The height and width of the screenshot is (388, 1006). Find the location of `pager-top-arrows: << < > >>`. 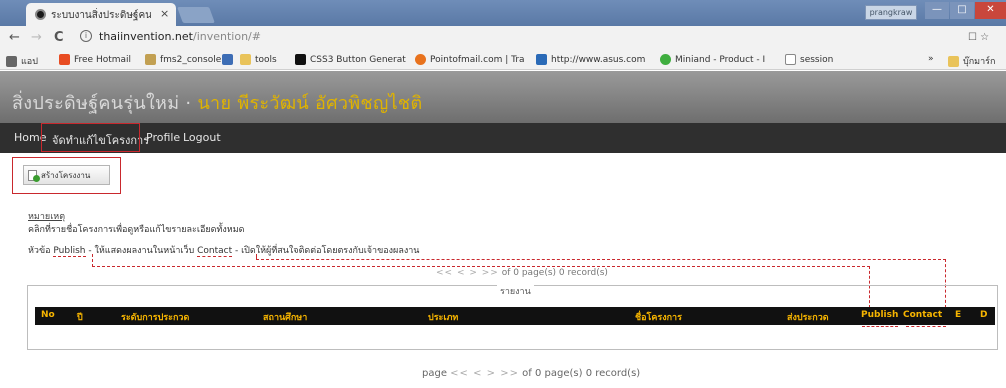

pager-top-arrows: << < > >> is located at coordinates (467, 273).